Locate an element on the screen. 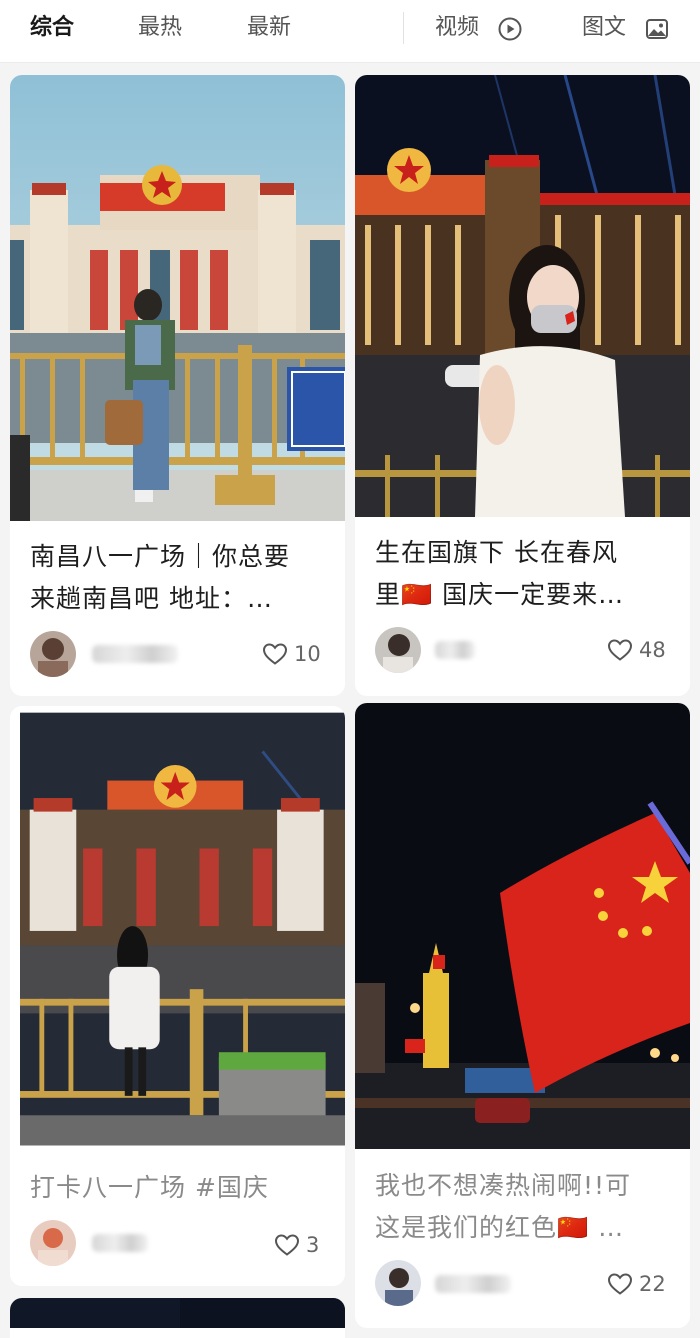  tab-hot: 最热 is located at coordinates (160, 28).